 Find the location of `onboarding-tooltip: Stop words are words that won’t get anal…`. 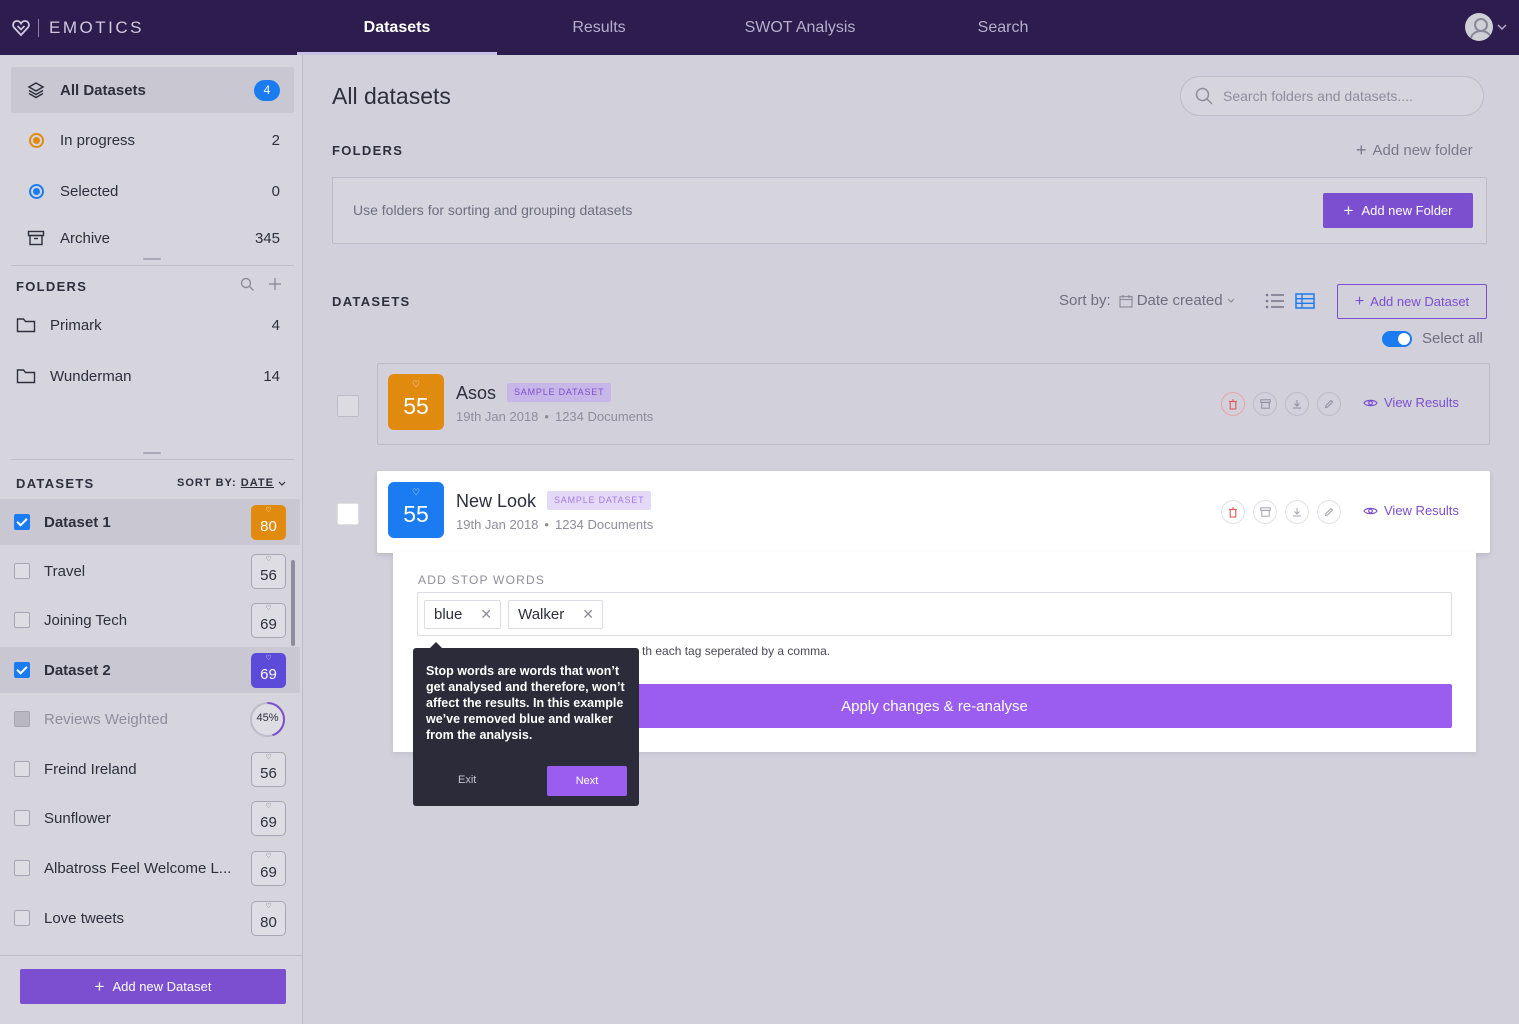

onboarding-tooltip: Stop words are words that won’t get anal… is located at coordinates (526, 724).